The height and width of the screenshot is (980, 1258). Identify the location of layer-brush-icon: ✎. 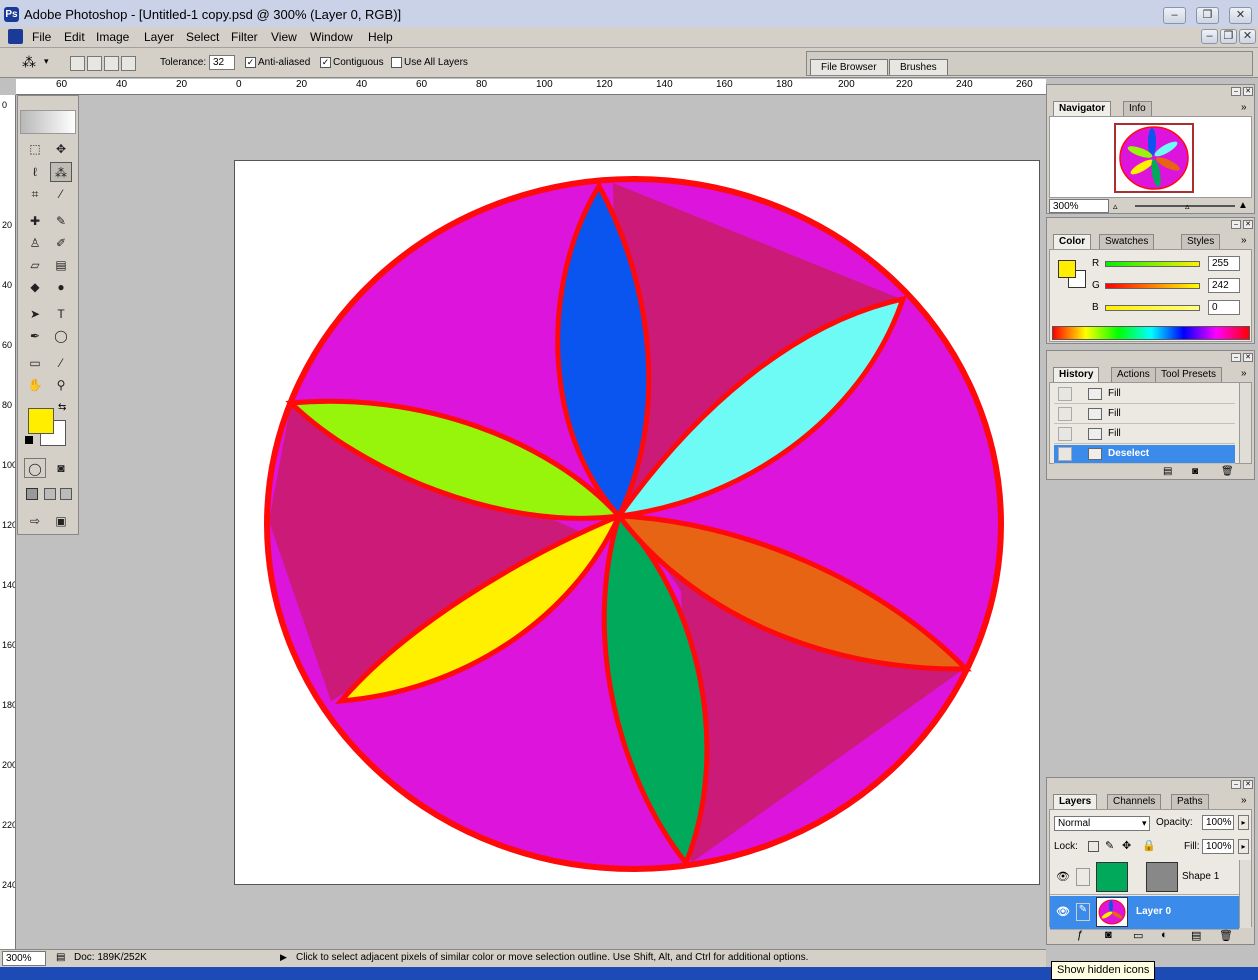
(1083, 912).